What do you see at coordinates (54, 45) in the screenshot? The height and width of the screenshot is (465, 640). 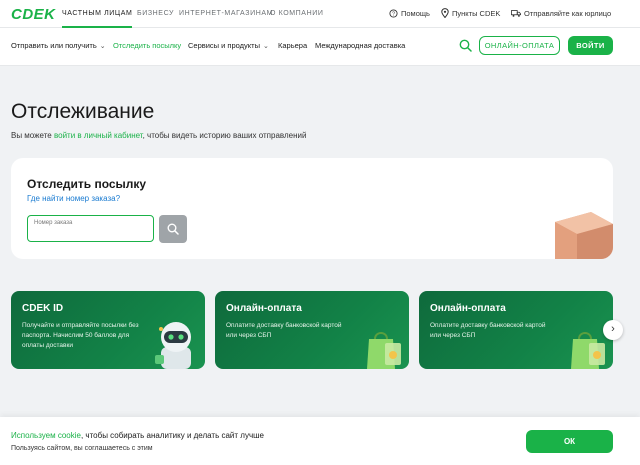 I see `nav-send-receive-label: Отправить или получить` at bounding box center [54, 45].